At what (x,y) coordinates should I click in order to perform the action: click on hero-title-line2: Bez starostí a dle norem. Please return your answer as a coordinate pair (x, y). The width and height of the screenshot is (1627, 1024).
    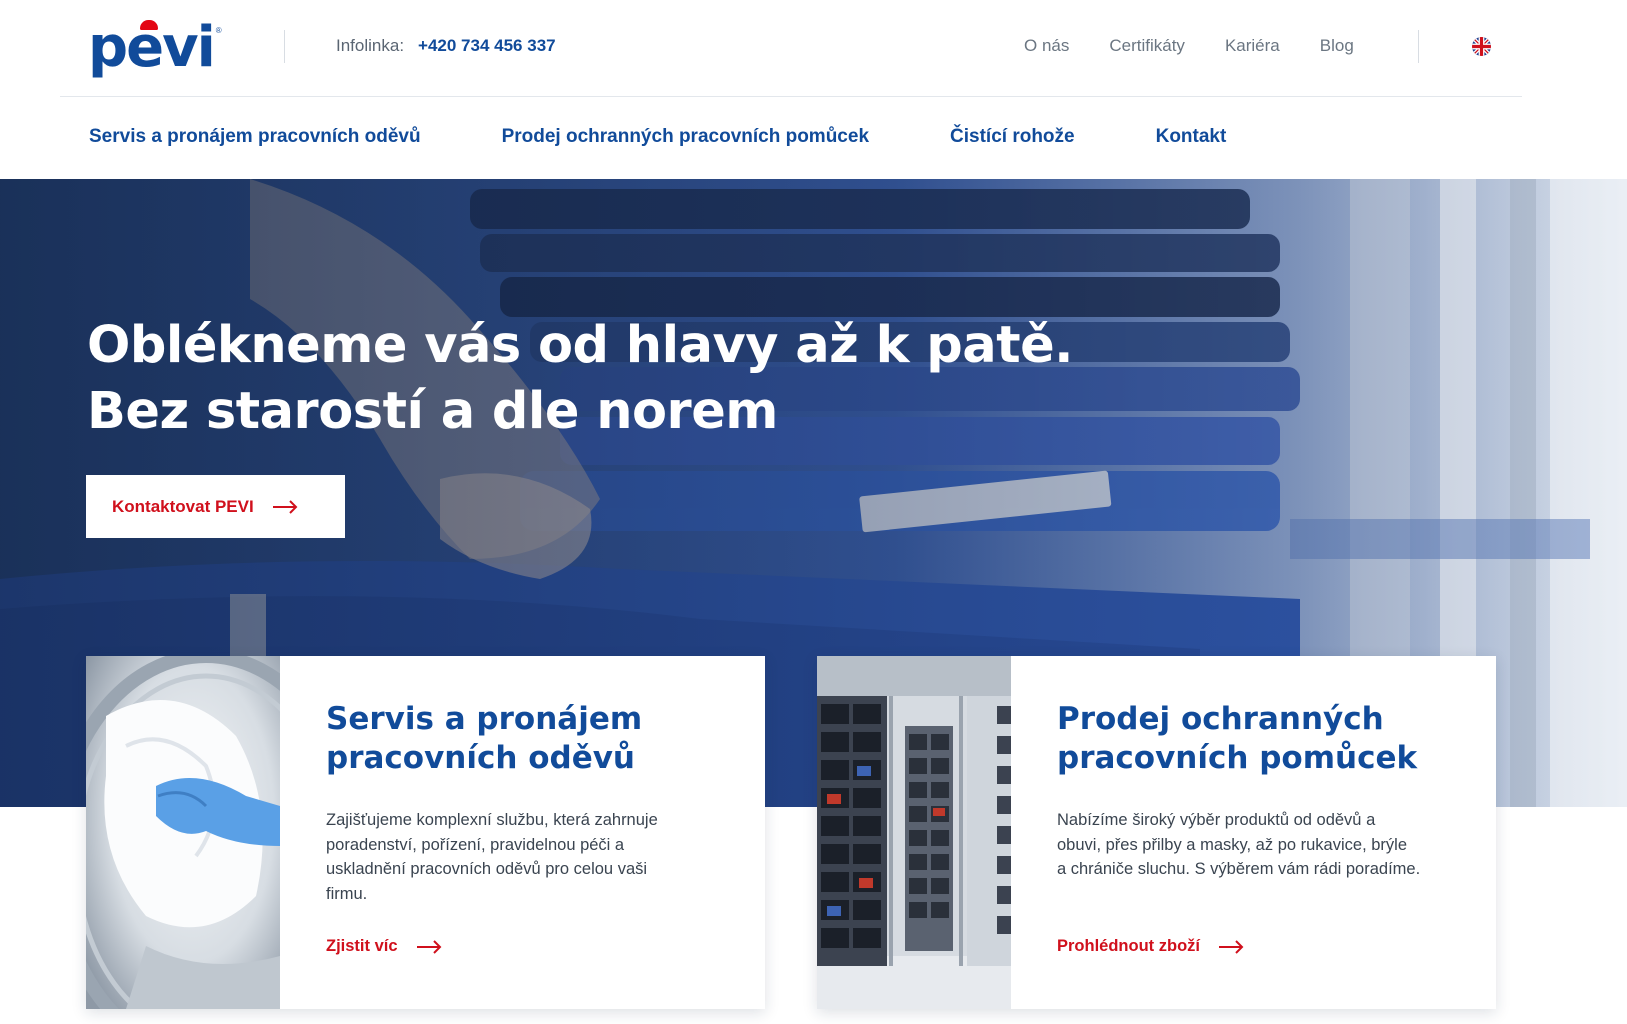
    Looking at the image, I should click on (432, 411).